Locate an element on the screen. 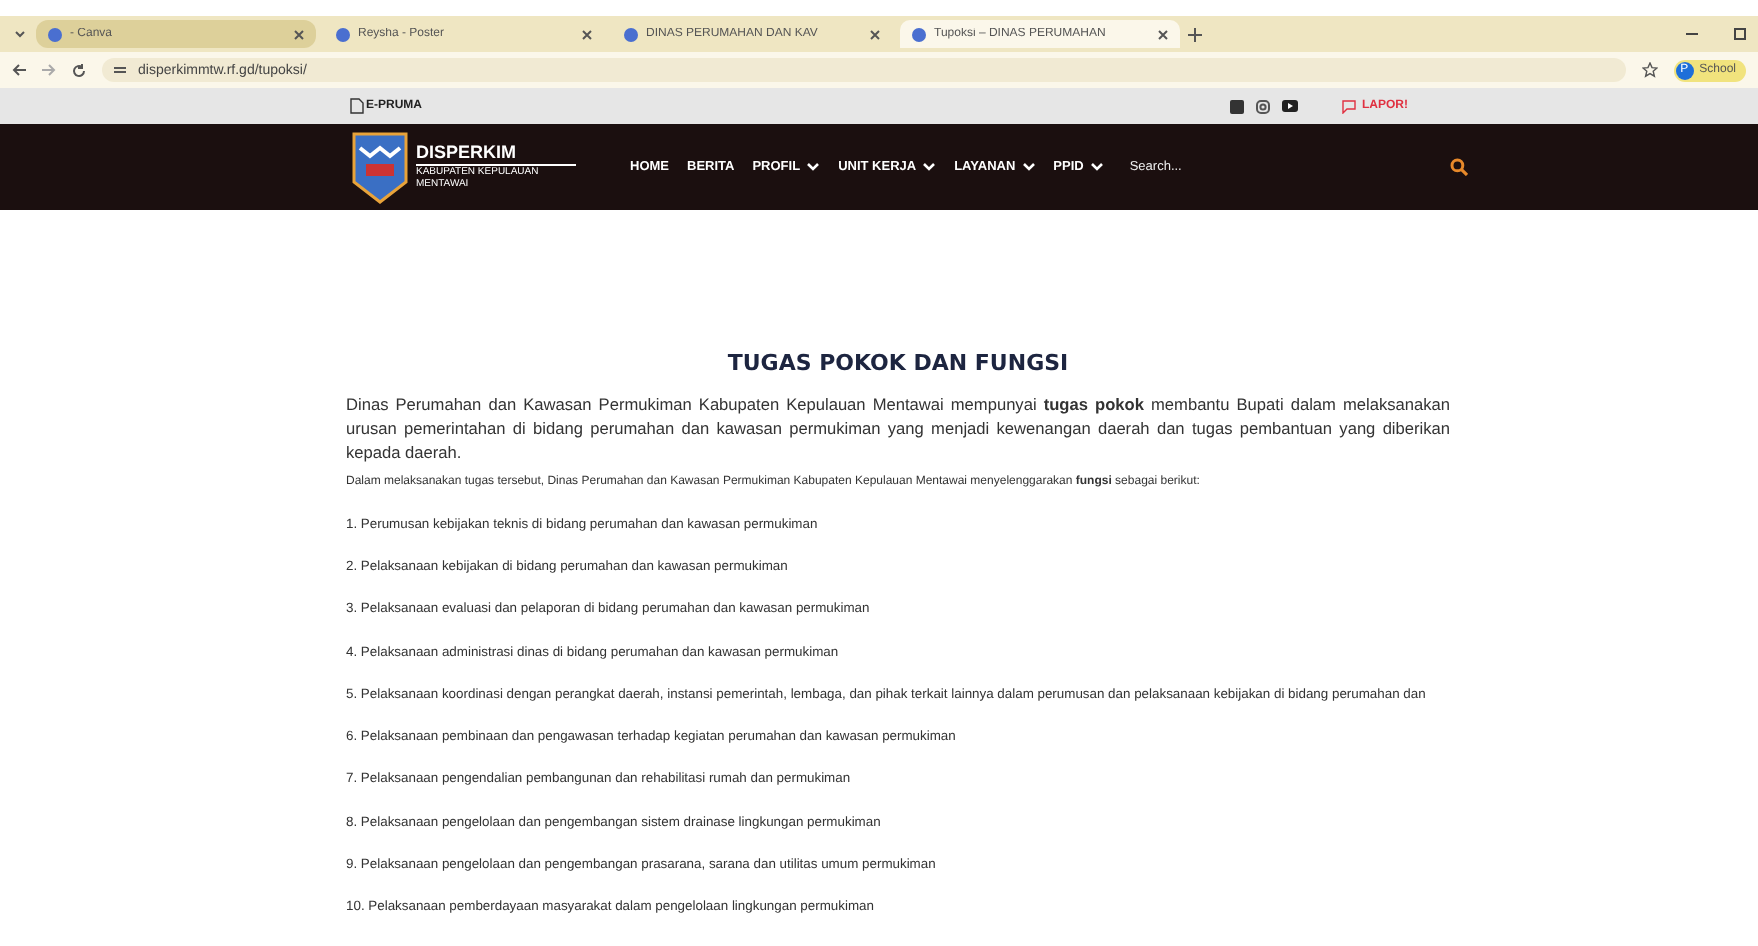 Image resolution: width=1758 pixels, height=946 pixels. tab-list-icon is located at coordinates (20, 34).